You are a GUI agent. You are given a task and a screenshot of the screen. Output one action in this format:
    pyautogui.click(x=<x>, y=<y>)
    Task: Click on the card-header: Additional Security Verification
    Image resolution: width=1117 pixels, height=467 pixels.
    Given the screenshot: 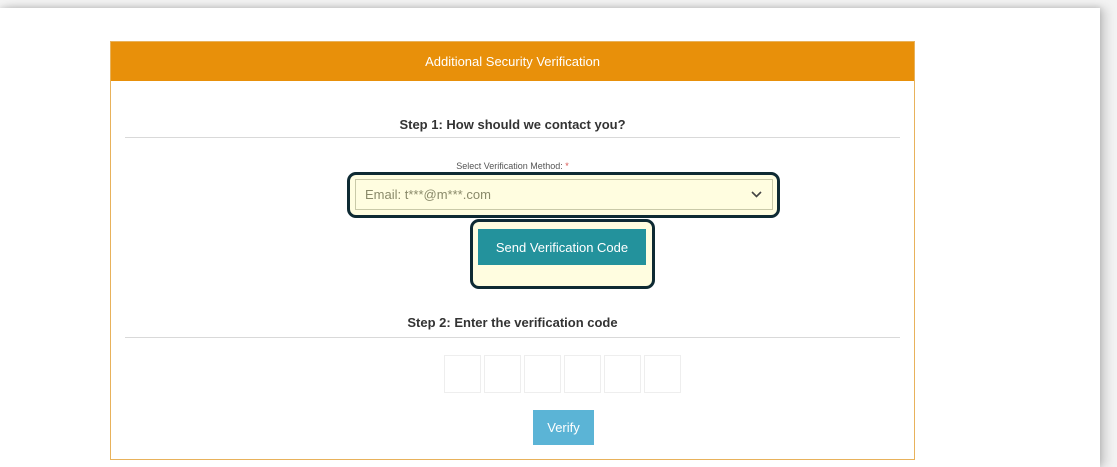 What is the action you would take?
    pyautogui.click(x=512, y=61)
    